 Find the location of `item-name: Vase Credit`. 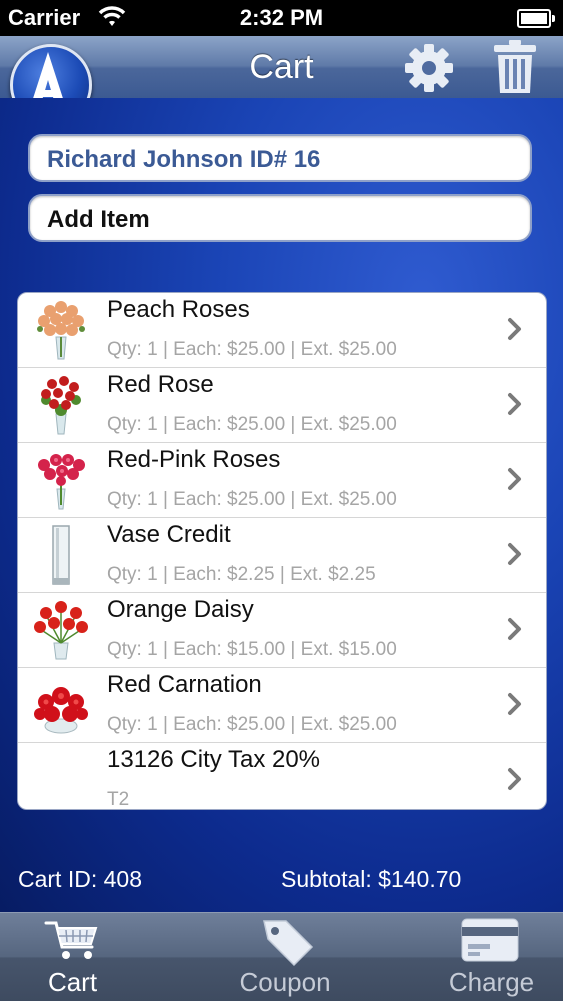

item-name: Vase Credit is located at coordinates (169, 534).